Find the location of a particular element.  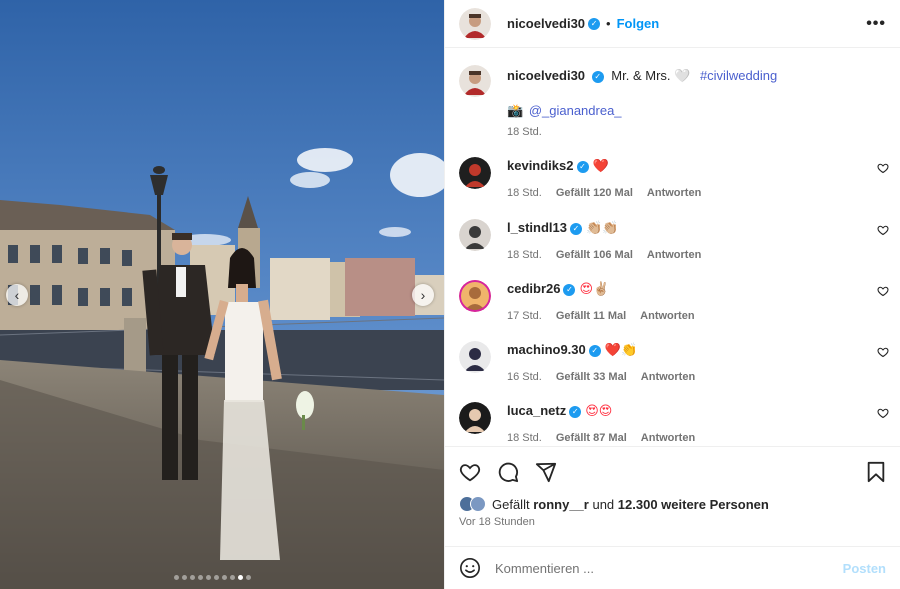

commenter-username: machino9.30 is located at coordinates (546, 349).